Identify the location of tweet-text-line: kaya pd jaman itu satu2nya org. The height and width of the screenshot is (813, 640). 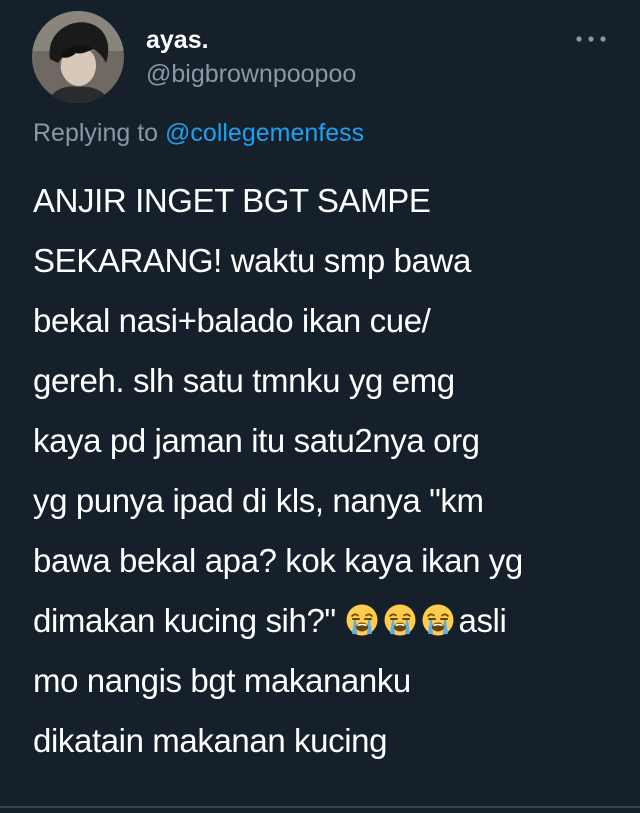
(256, 440).